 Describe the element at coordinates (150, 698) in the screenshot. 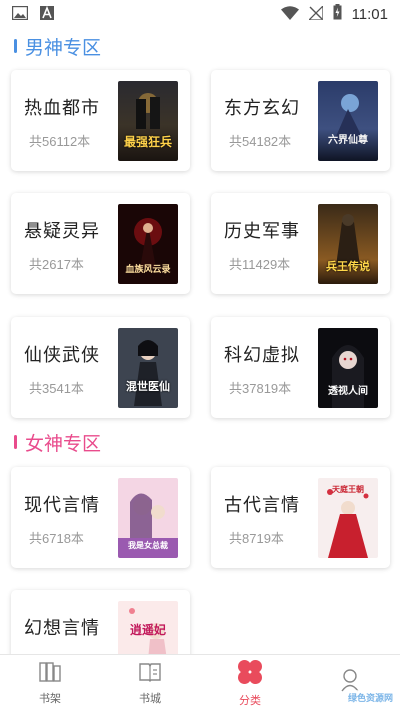

I see `nav-label: 书城` at that location.